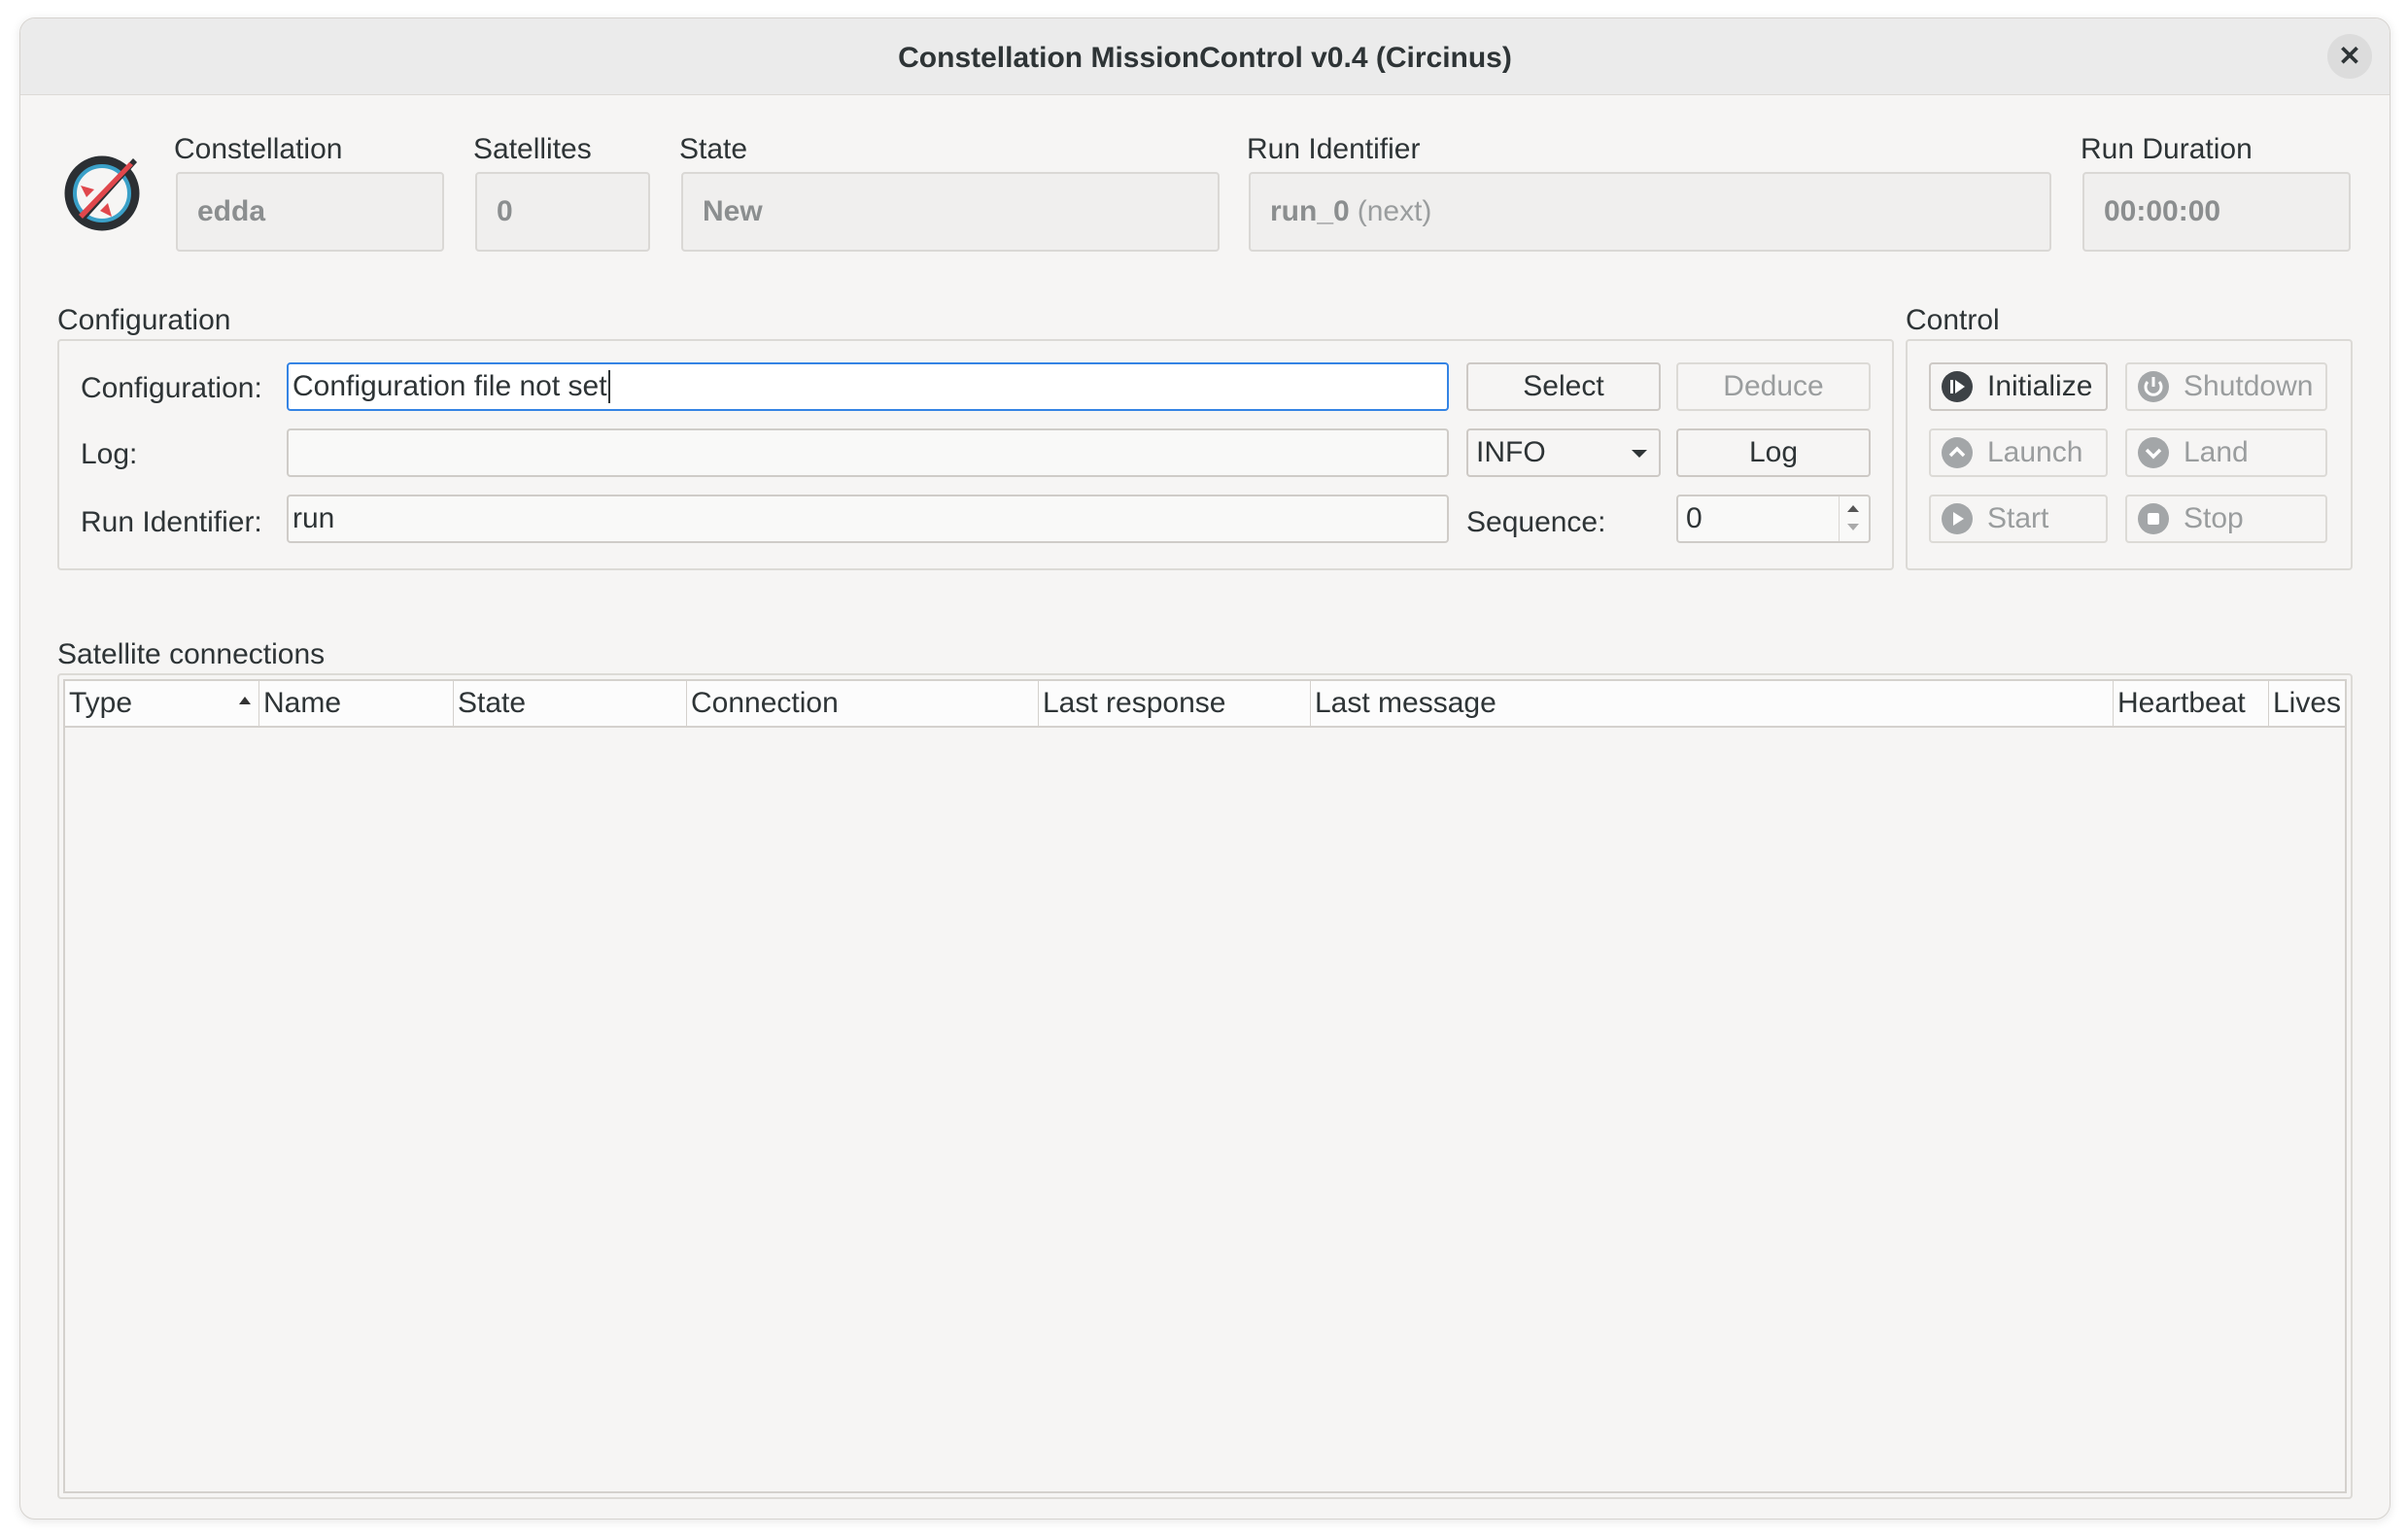 The height and width of the screenshot is (1537, 2408). What do you see at coordinates (2214, 518) in the screenshot?
I see `stop-label: Stop` at bounding box center [2214, 518].